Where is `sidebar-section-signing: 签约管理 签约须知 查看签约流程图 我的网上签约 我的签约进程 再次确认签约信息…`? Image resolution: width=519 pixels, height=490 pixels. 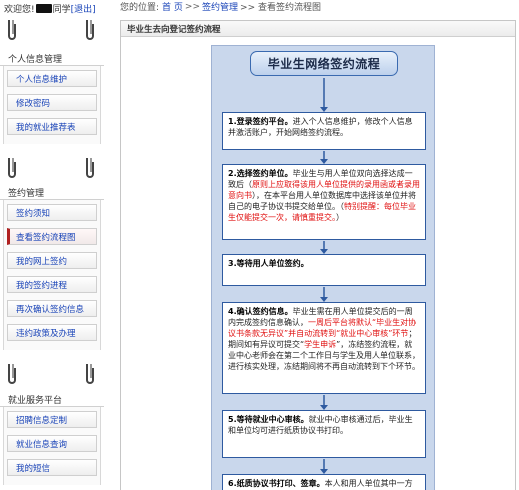
sidebar-section-signing: 签约管理 签约须知 查看签约流程图 我的网上签约 我的签约进程 再次确认签约信息… is located at coordinates (52, 268).